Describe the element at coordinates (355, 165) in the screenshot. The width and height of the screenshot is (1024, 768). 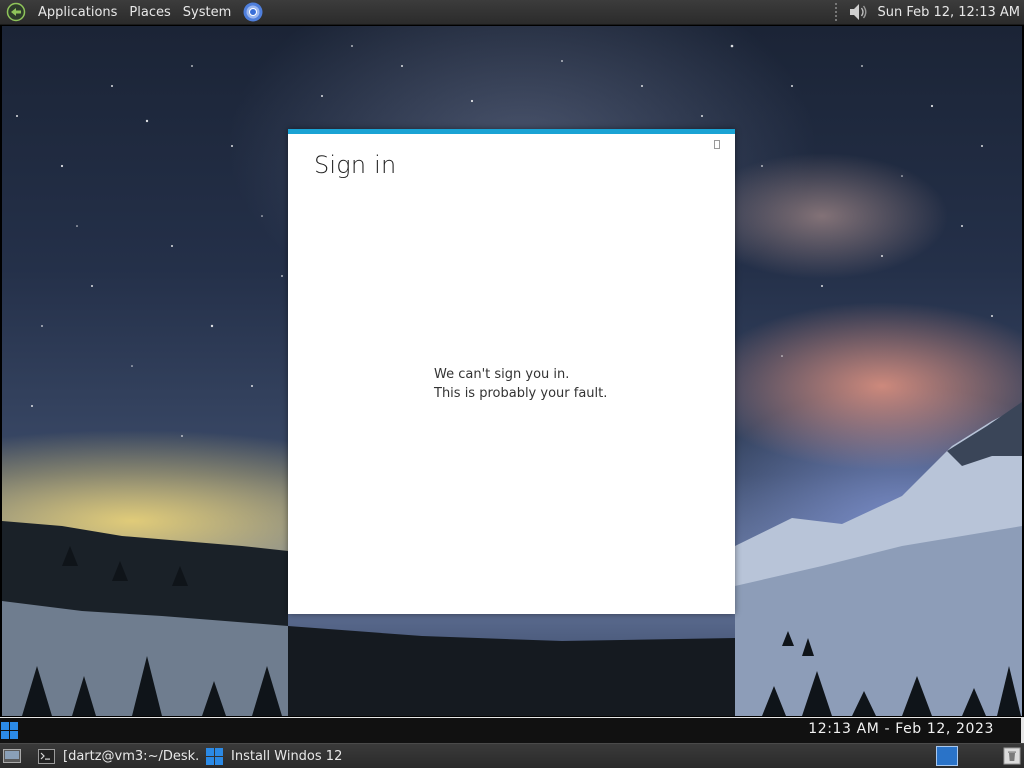
I see `signin-title: Sign in` at that location.